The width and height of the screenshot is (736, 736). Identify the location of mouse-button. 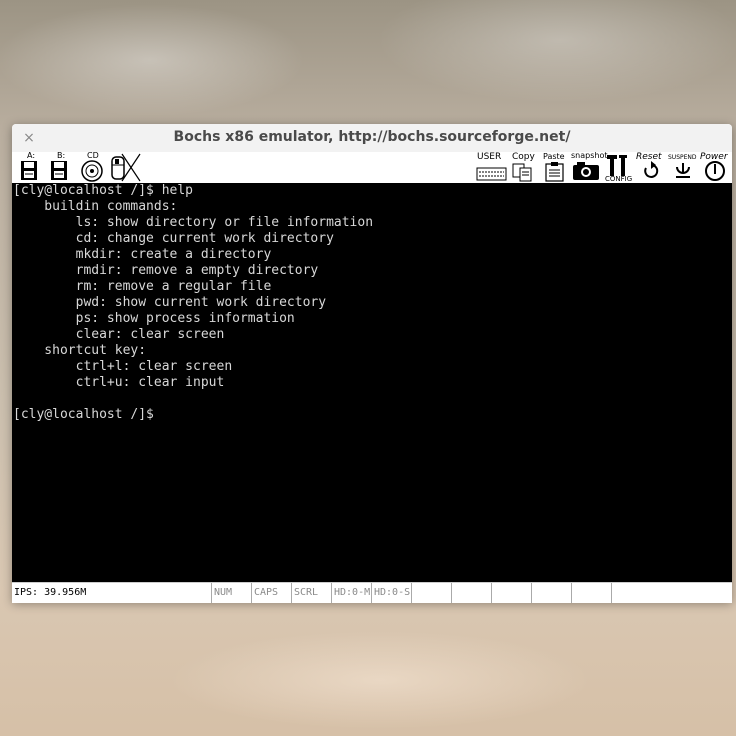
(125, 167).